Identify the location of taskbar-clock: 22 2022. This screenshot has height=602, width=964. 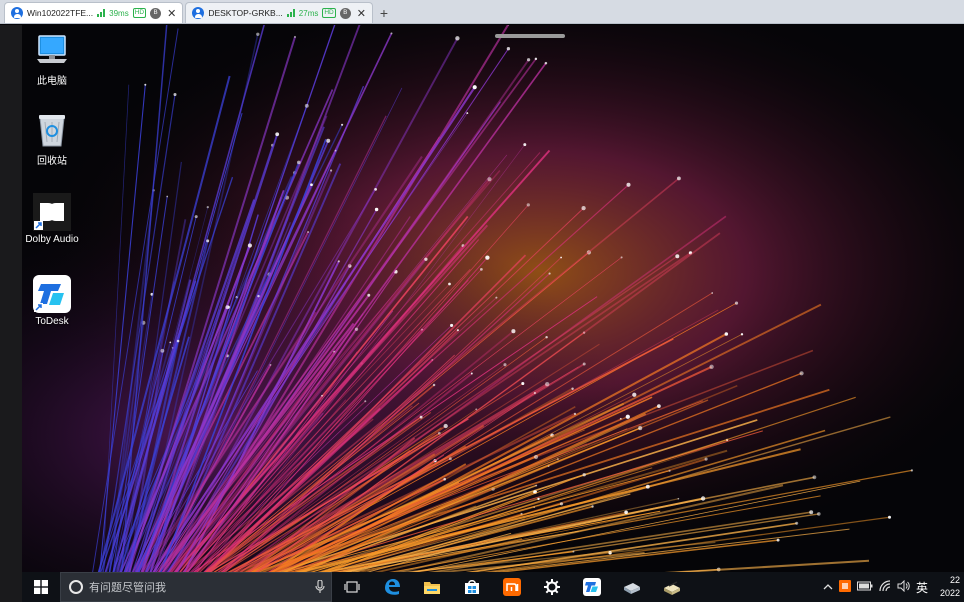
(947, 587).